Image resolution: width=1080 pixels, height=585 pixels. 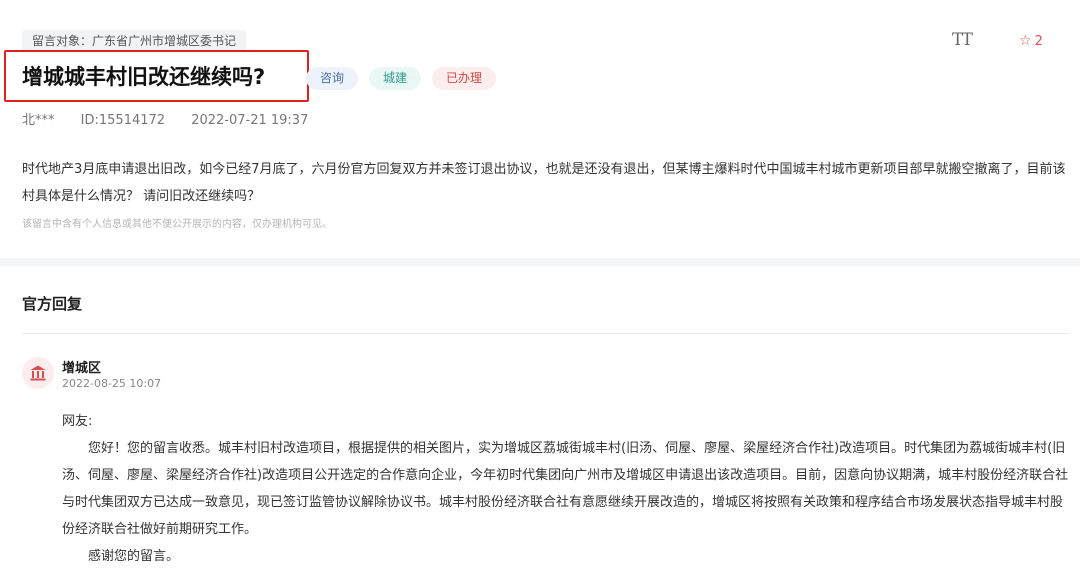 I want to click on reply-greeting: 网友:, so click(x=77, y=421).